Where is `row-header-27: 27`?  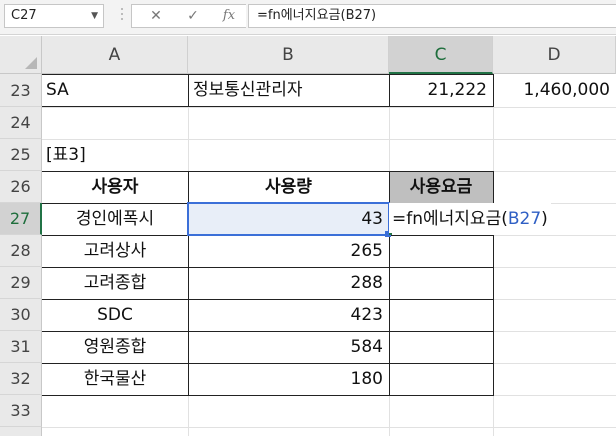 row-header-27: 27 is located at coordinates (21, 219).